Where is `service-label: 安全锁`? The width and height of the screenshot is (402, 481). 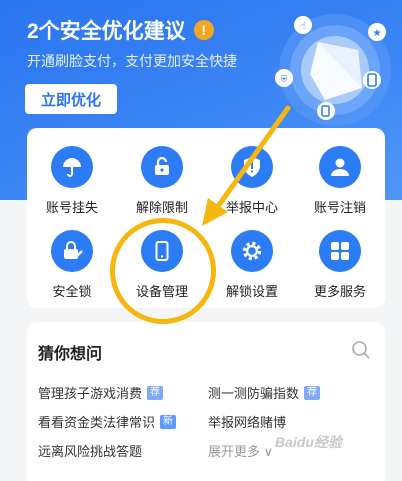
service-label: 安全锁 is located at coordinates (72, 291).